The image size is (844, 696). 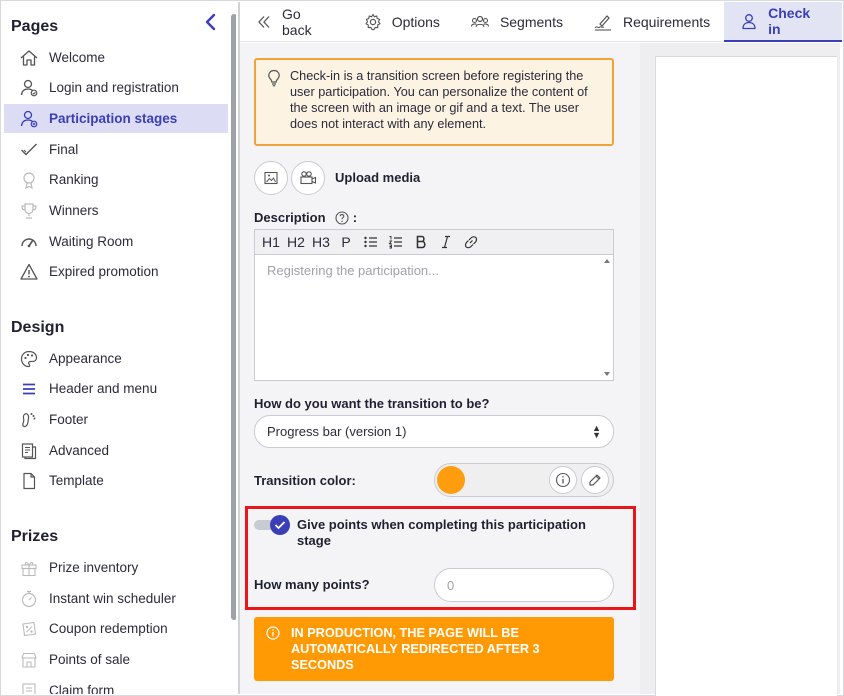 I want to click on sidebar-item-label: Login and registration, so click(x=114, y=87).